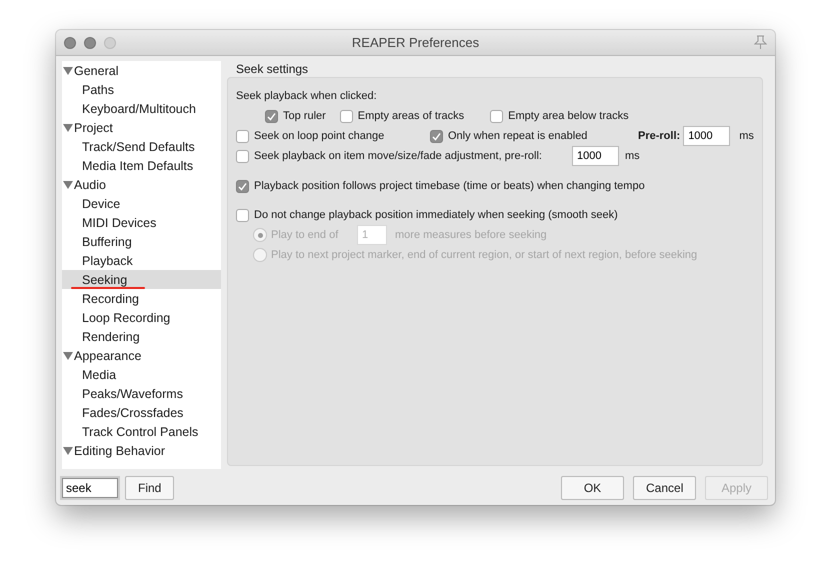 Image resolution: width=831 pixels, height=586 pixels. Describe the element at coordinates (760, 42) in the screenshot. I see `pin-icon` at that location.